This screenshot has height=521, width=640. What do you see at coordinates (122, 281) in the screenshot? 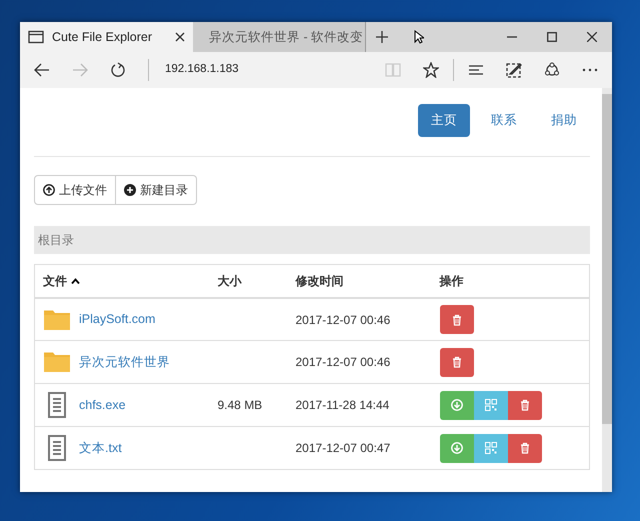
I see `column-header: 文件` at bounding box center [122, 281].